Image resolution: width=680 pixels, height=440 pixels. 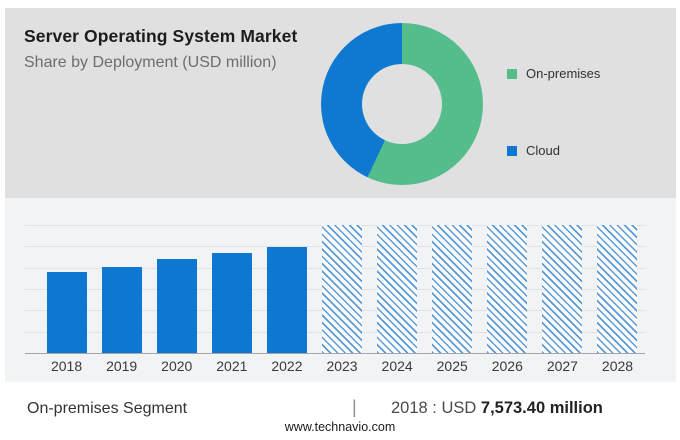 What do you see at coordinates (107, 408) in the screenshot?
I see `segment-caption: On-premises Segment` at bounding box center [107, 408].